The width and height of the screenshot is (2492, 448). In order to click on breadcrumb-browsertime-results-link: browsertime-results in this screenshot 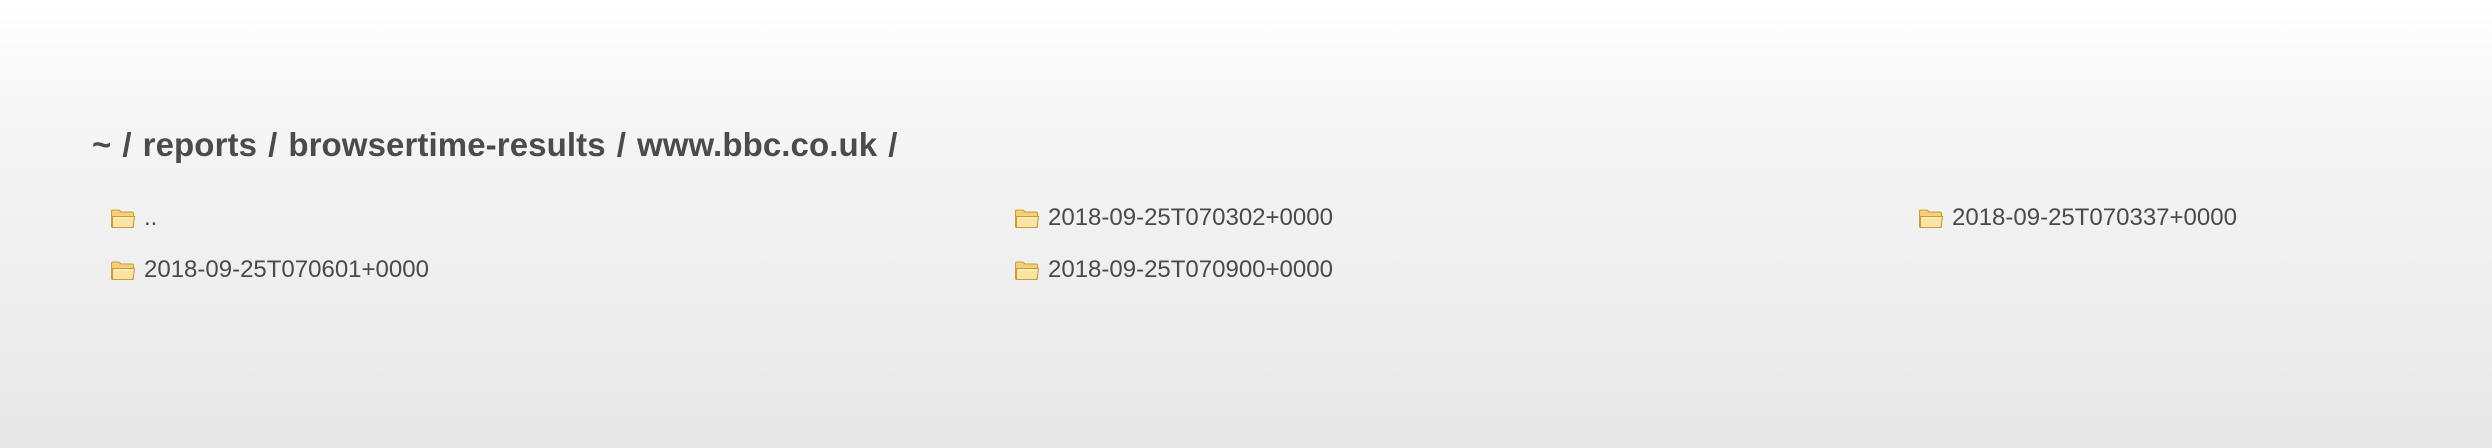, I will do `click(446, 145)`.